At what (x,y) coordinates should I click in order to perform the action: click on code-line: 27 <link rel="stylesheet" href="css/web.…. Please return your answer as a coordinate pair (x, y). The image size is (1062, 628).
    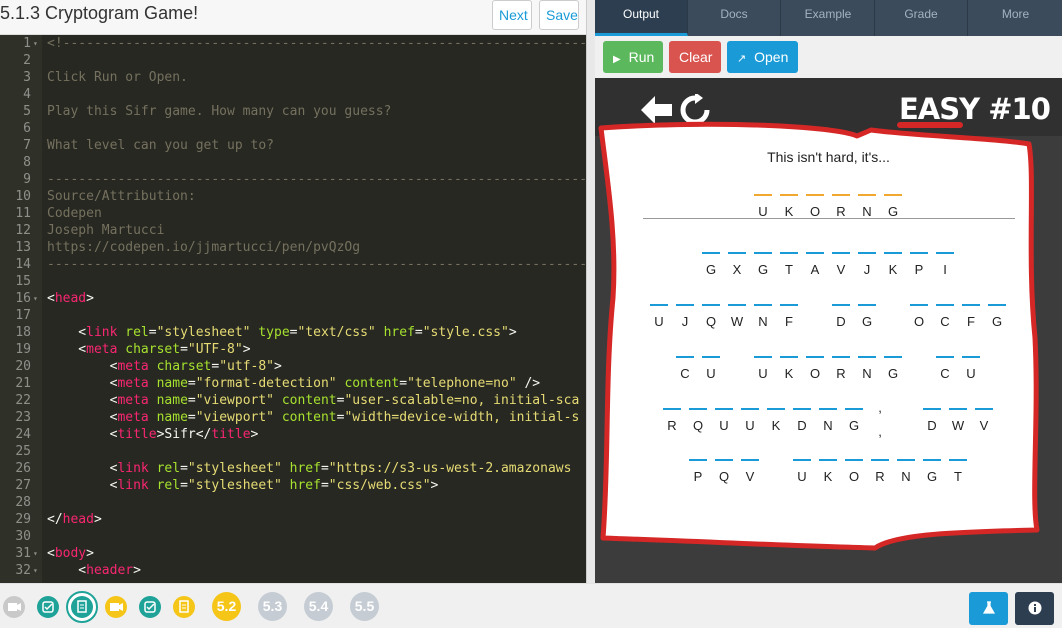
    Looking at the image, I should click on (293, 485).